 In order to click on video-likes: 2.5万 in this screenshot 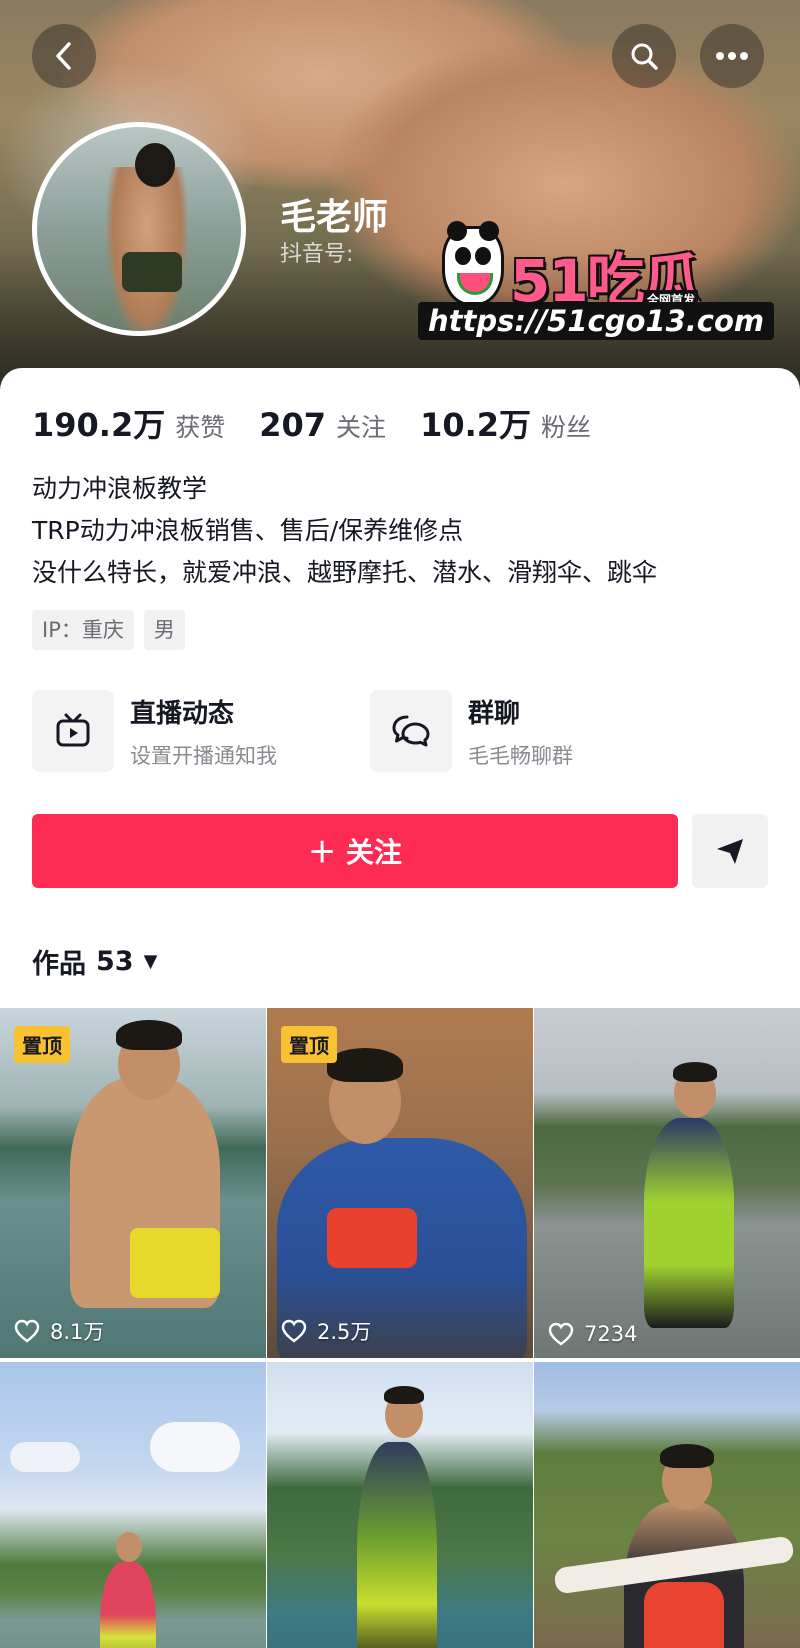, I will do `click(326, 1331)`.